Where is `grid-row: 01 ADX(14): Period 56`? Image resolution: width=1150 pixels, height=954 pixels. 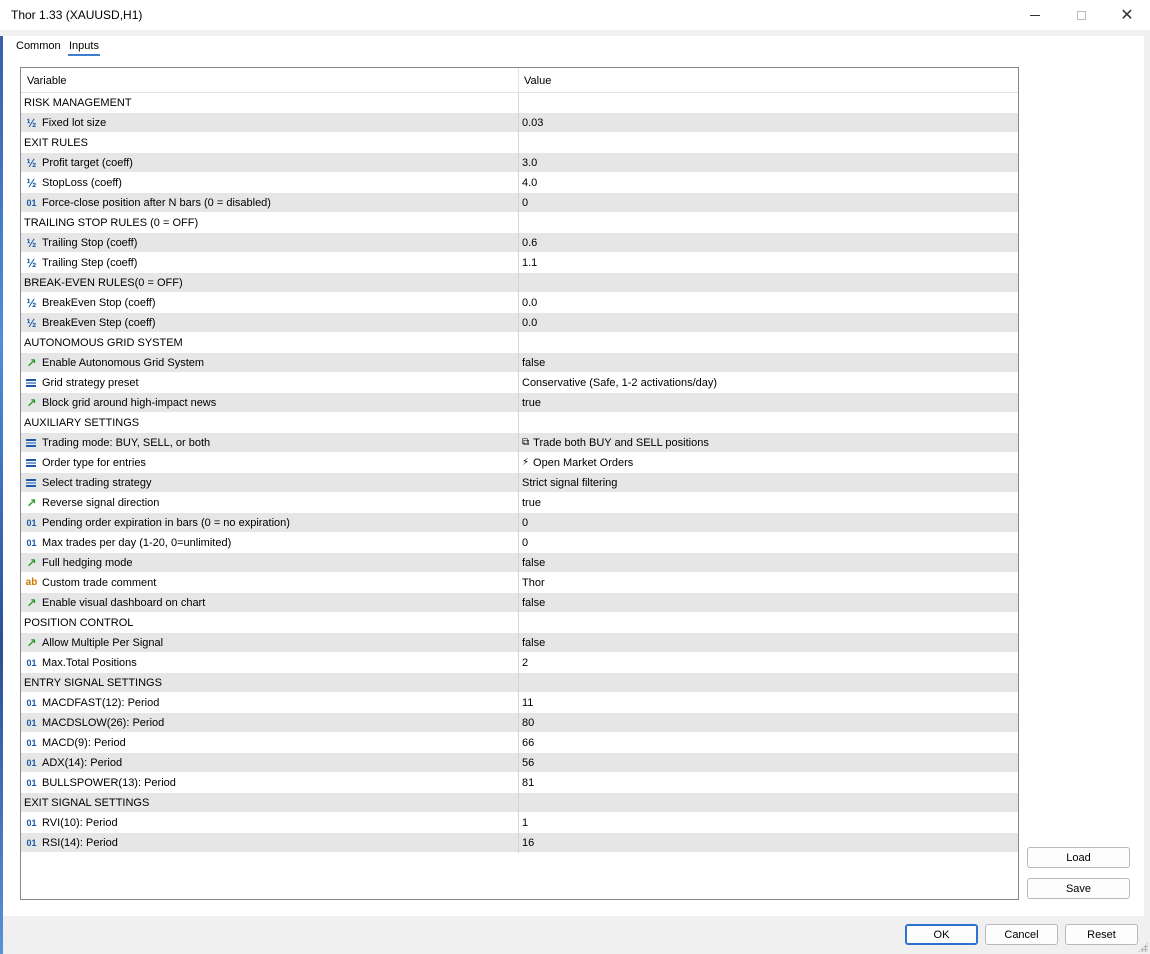
grid-row: 01 ADX(14): Period 56 is located at coordinates (519, 763).